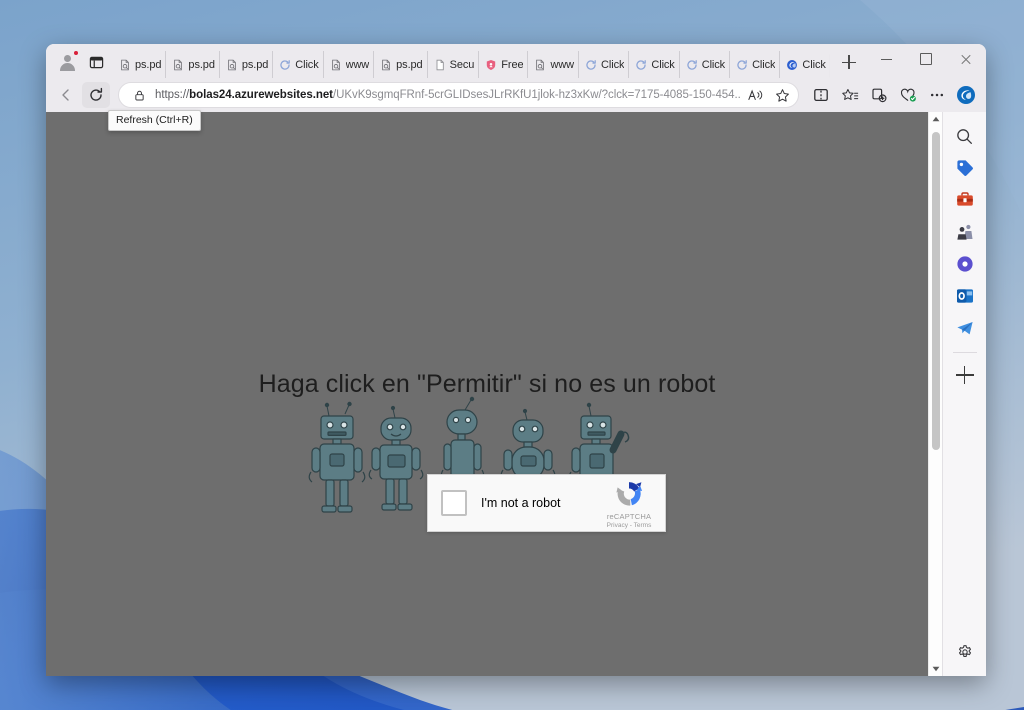 The image size is (1024, 710). I want to click on more-settings-icon, so click(937, 95).